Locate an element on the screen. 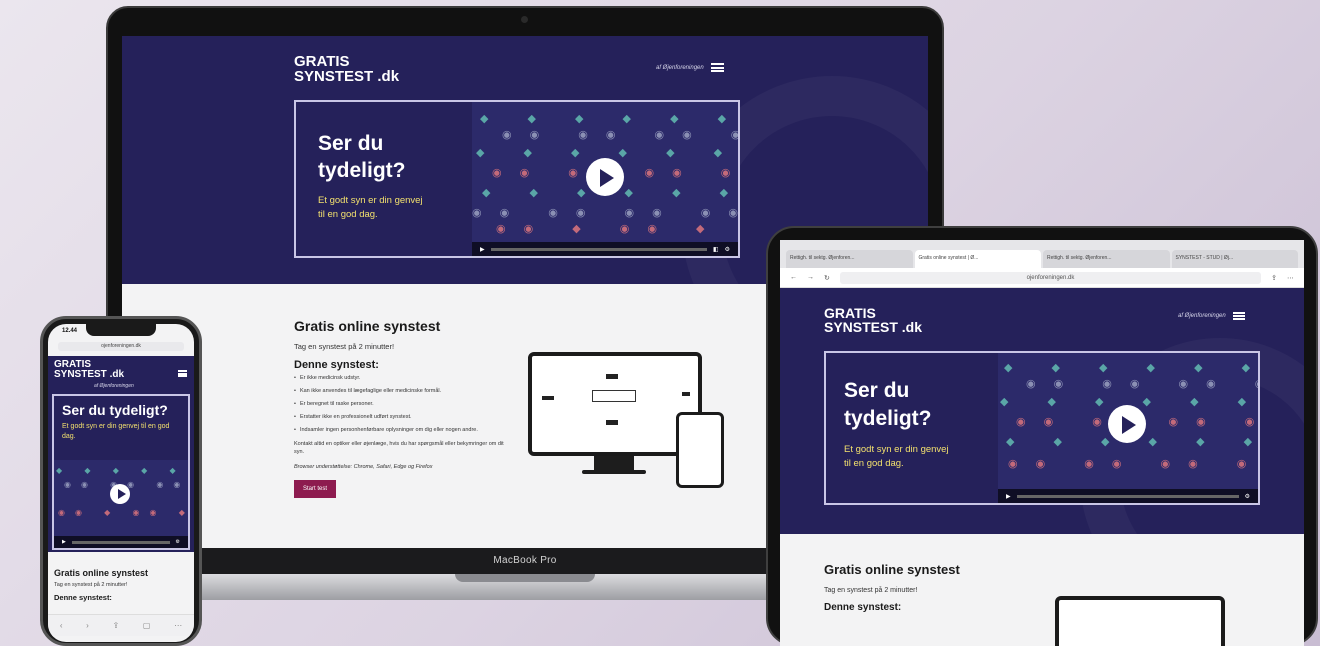 The height and width of the screenshot is (646, 1320). iphone-byline: af Øjenforeningen is located at coordinates (114, 386).